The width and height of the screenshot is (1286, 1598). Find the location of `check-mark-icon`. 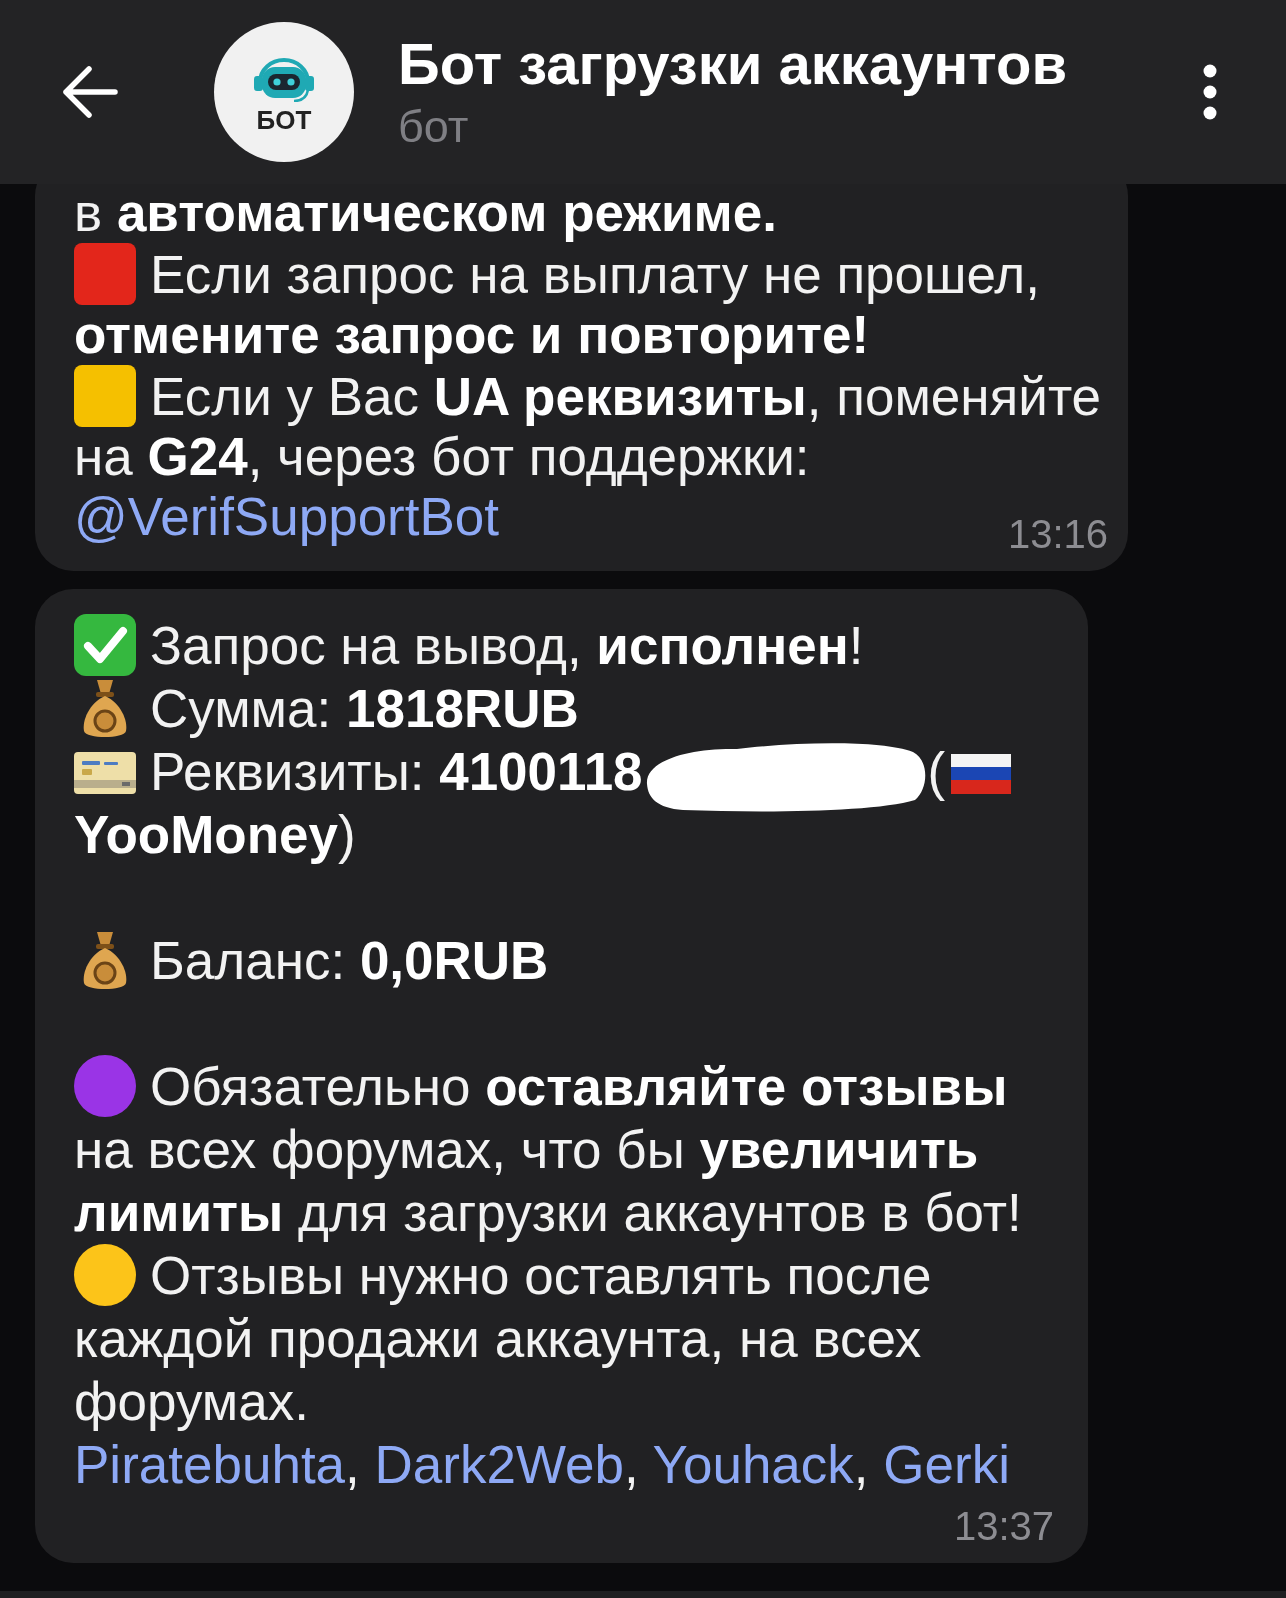

check-mark-icon is located at coordinates (105, 645).